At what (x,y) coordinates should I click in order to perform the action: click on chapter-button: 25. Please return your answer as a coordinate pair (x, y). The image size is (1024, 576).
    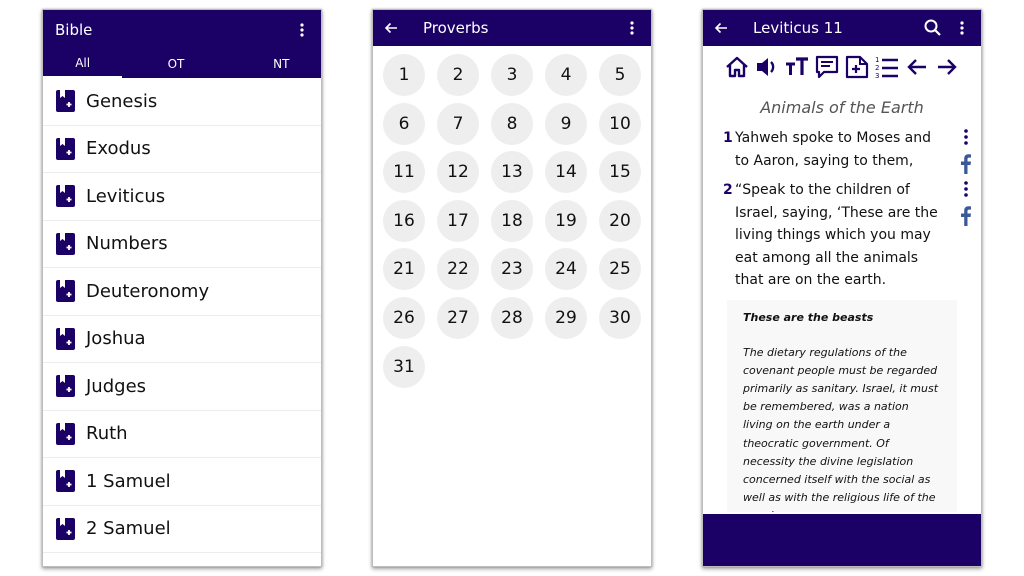
    Looking at the image, I should click on (620, 269).